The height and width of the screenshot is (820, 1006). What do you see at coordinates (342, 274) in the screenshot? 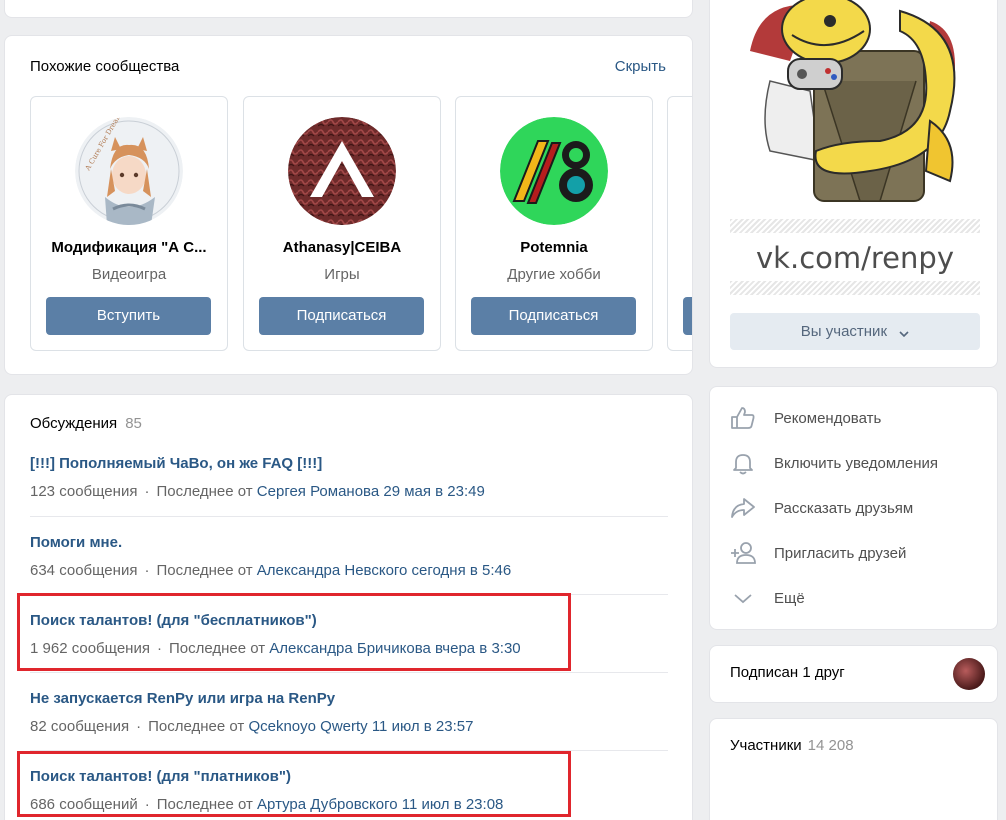
I see `community-category: Игры` at bounding box center [342, 274].